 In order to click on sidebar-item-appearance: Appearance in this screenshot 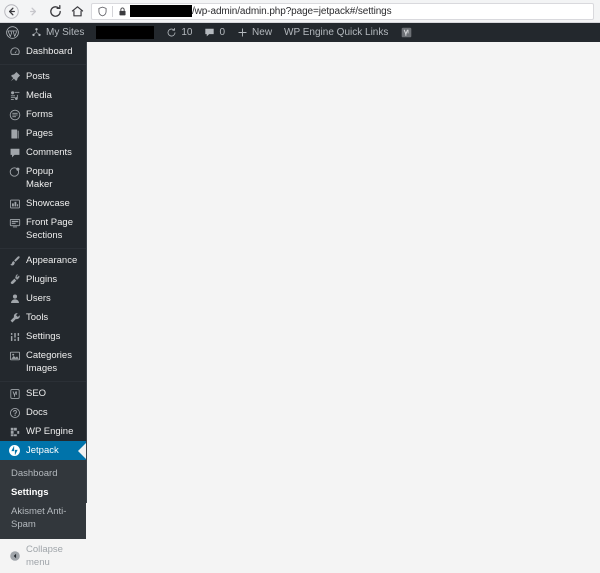, I will do `click(43, 260)`.